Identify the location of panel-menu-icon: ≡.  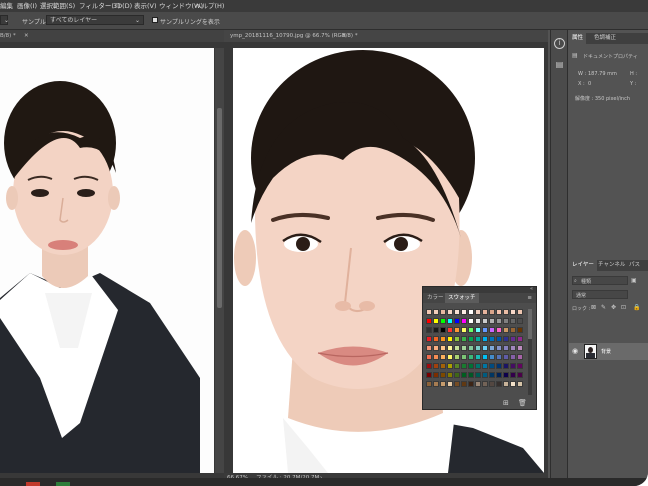
(529, 298).